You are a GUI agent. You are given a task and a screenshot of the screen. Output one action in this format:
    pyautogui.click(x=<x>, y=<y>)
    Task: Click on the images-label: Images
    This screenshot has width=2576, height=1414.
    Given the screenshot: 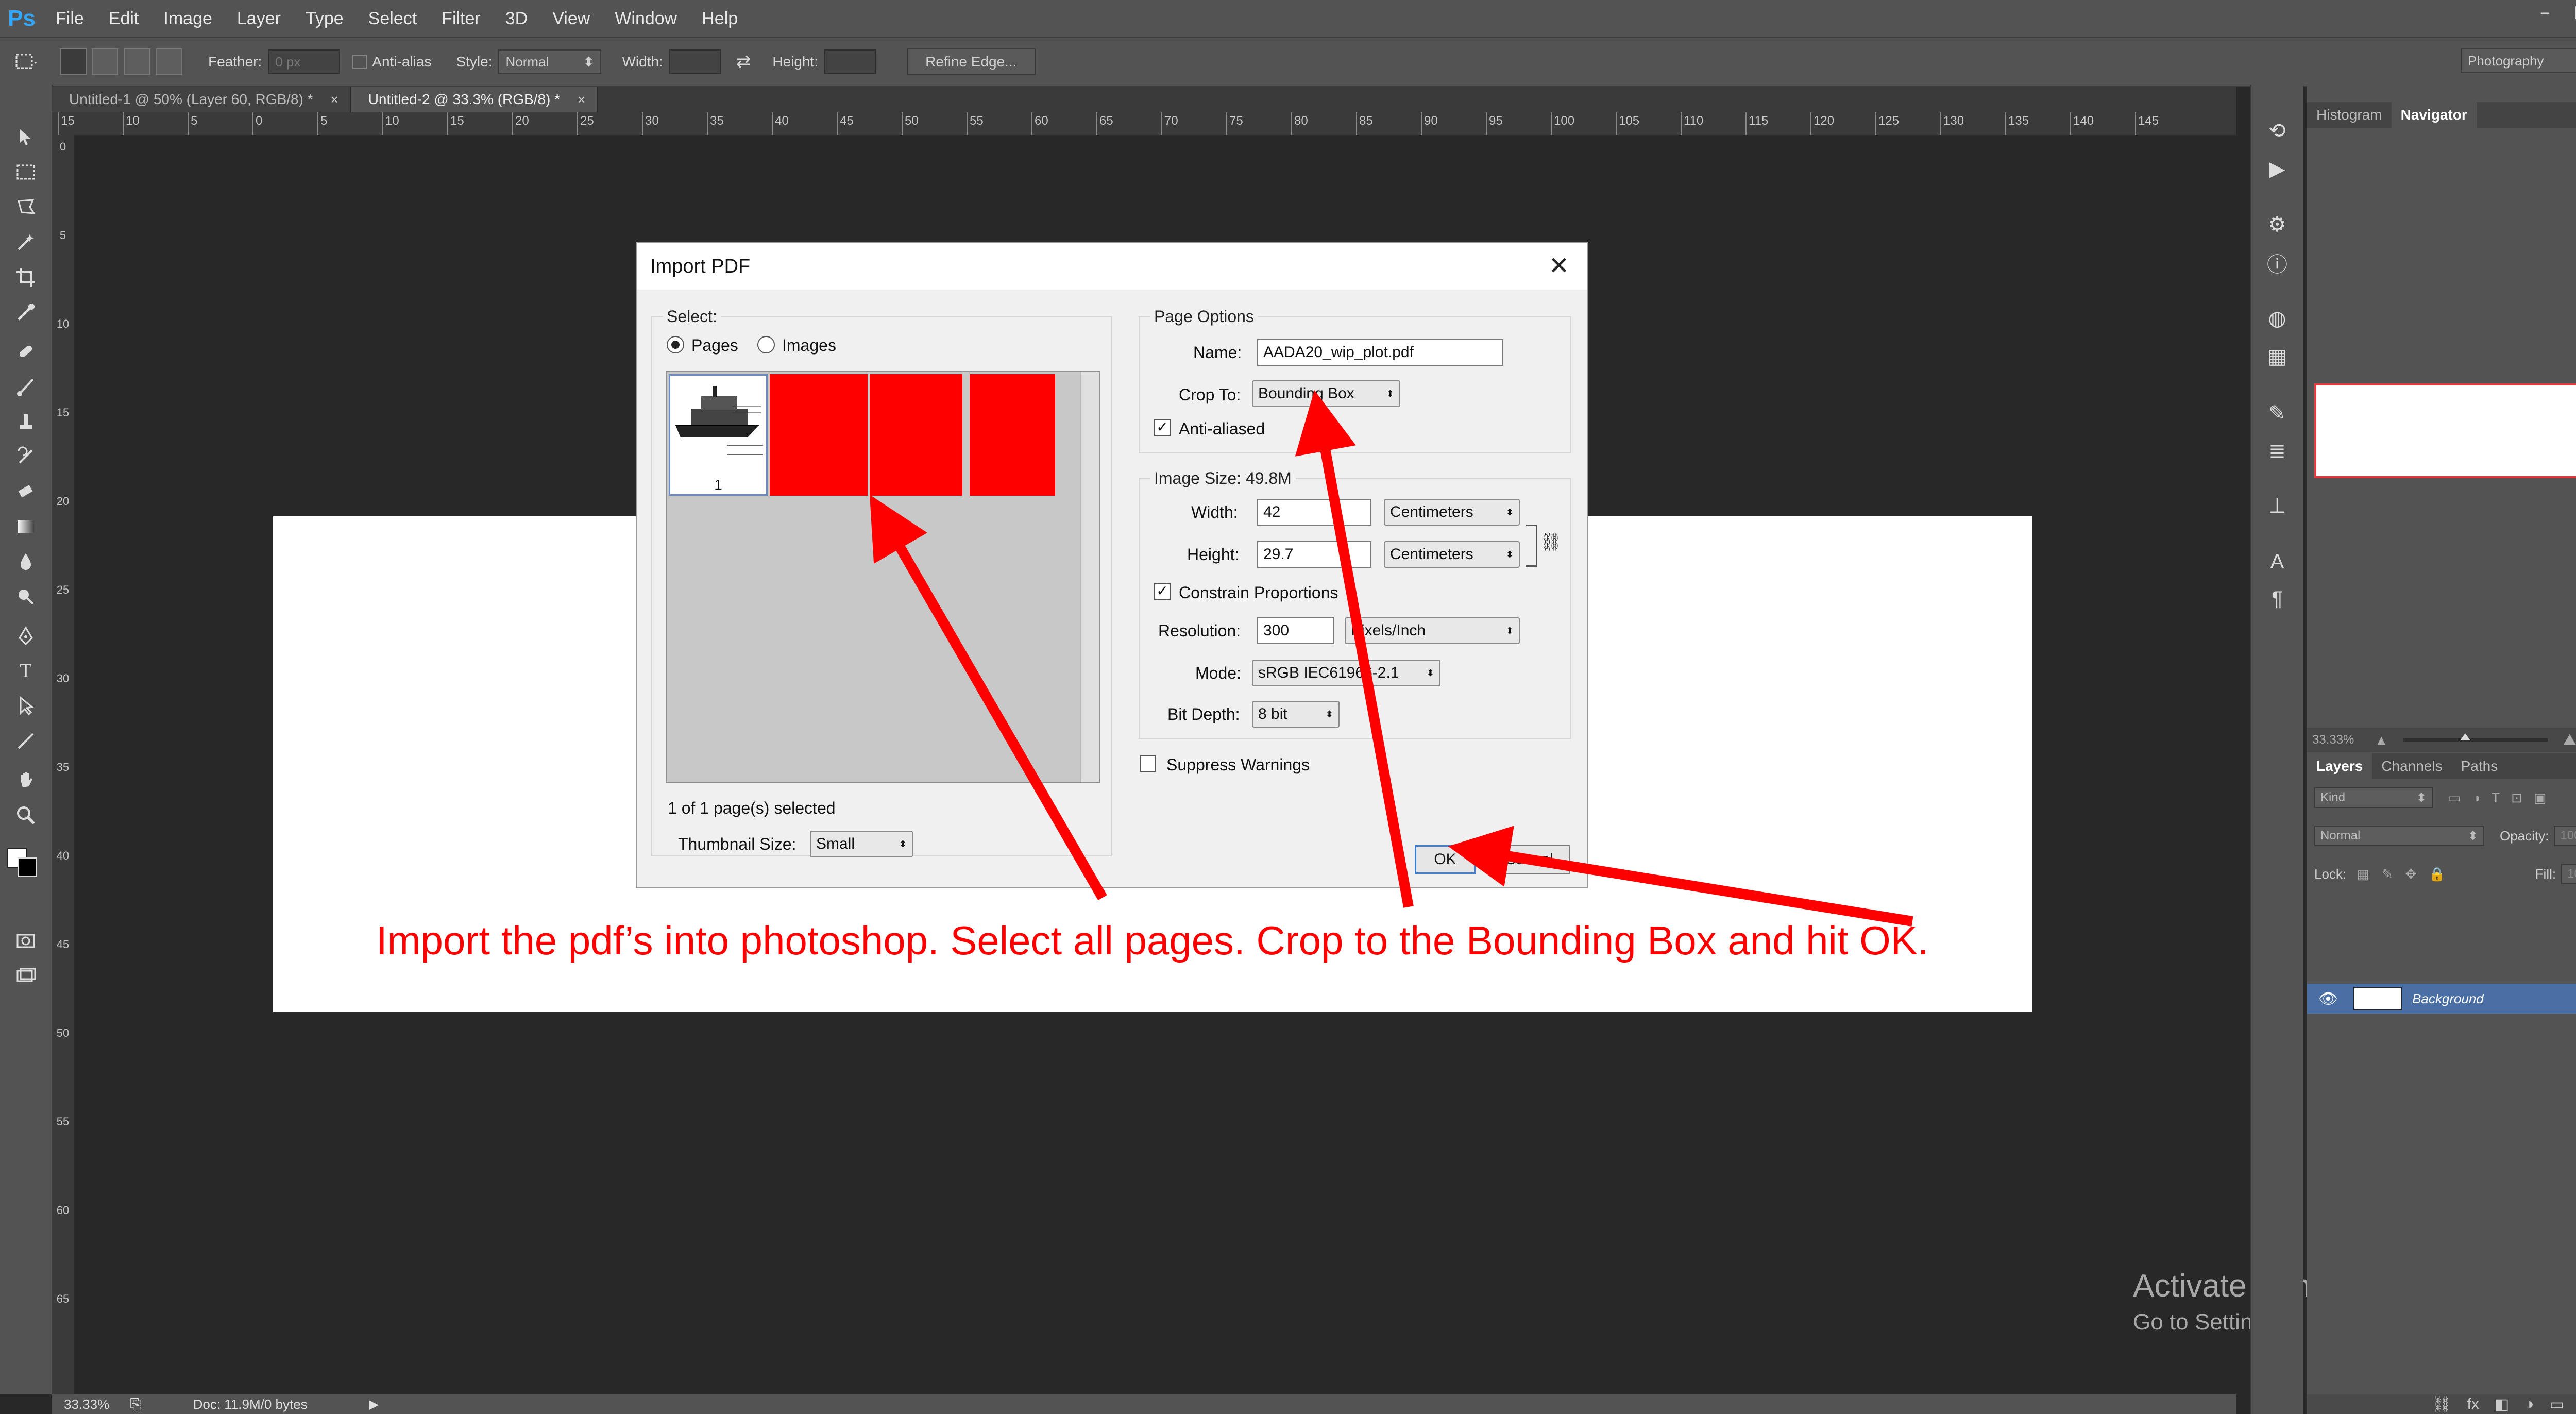 What is the action you would take?
    pyautogui.click(x=809, y=345)
    